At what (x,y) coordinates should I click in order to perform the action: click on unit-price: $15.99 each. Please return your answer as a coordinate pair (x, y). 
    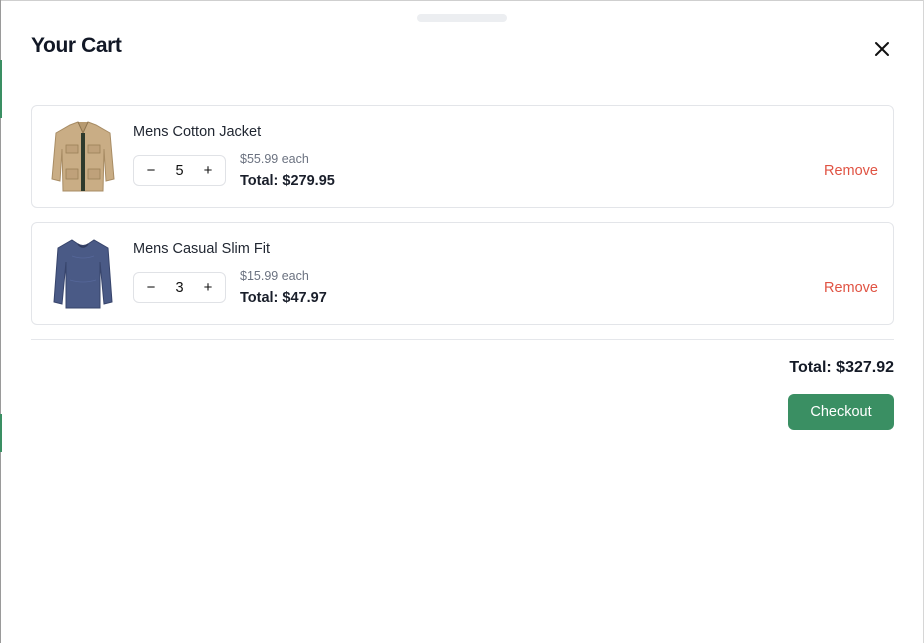
    Looking at the image, I should click on (274, 276).